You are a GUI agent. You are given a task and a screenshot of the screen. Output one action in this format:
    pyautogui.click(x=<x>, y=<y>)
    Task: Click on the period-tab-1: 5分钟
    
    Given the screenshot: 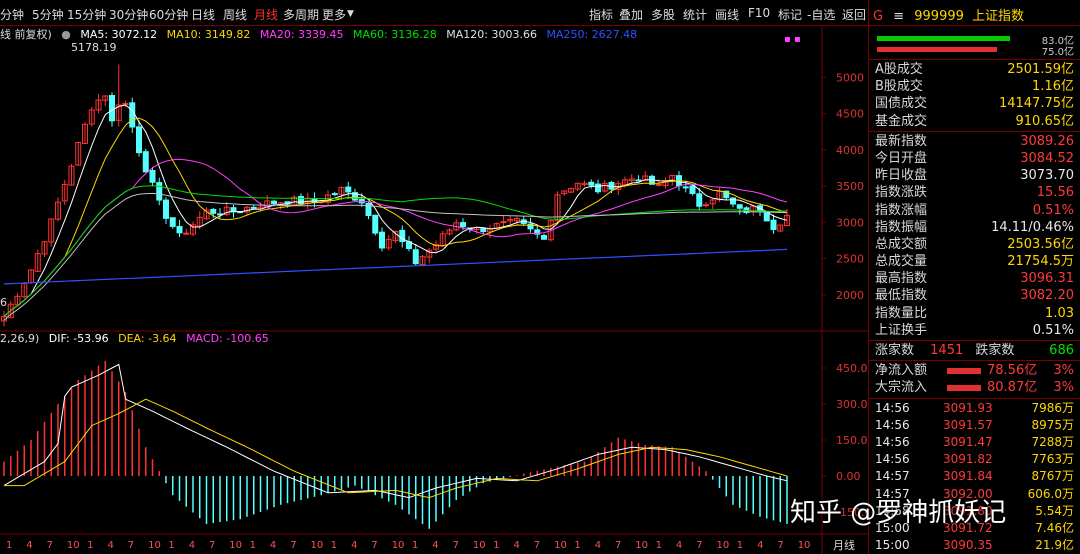 What is the action you would take?
    pyautogui.click(x=48, y=14)
    